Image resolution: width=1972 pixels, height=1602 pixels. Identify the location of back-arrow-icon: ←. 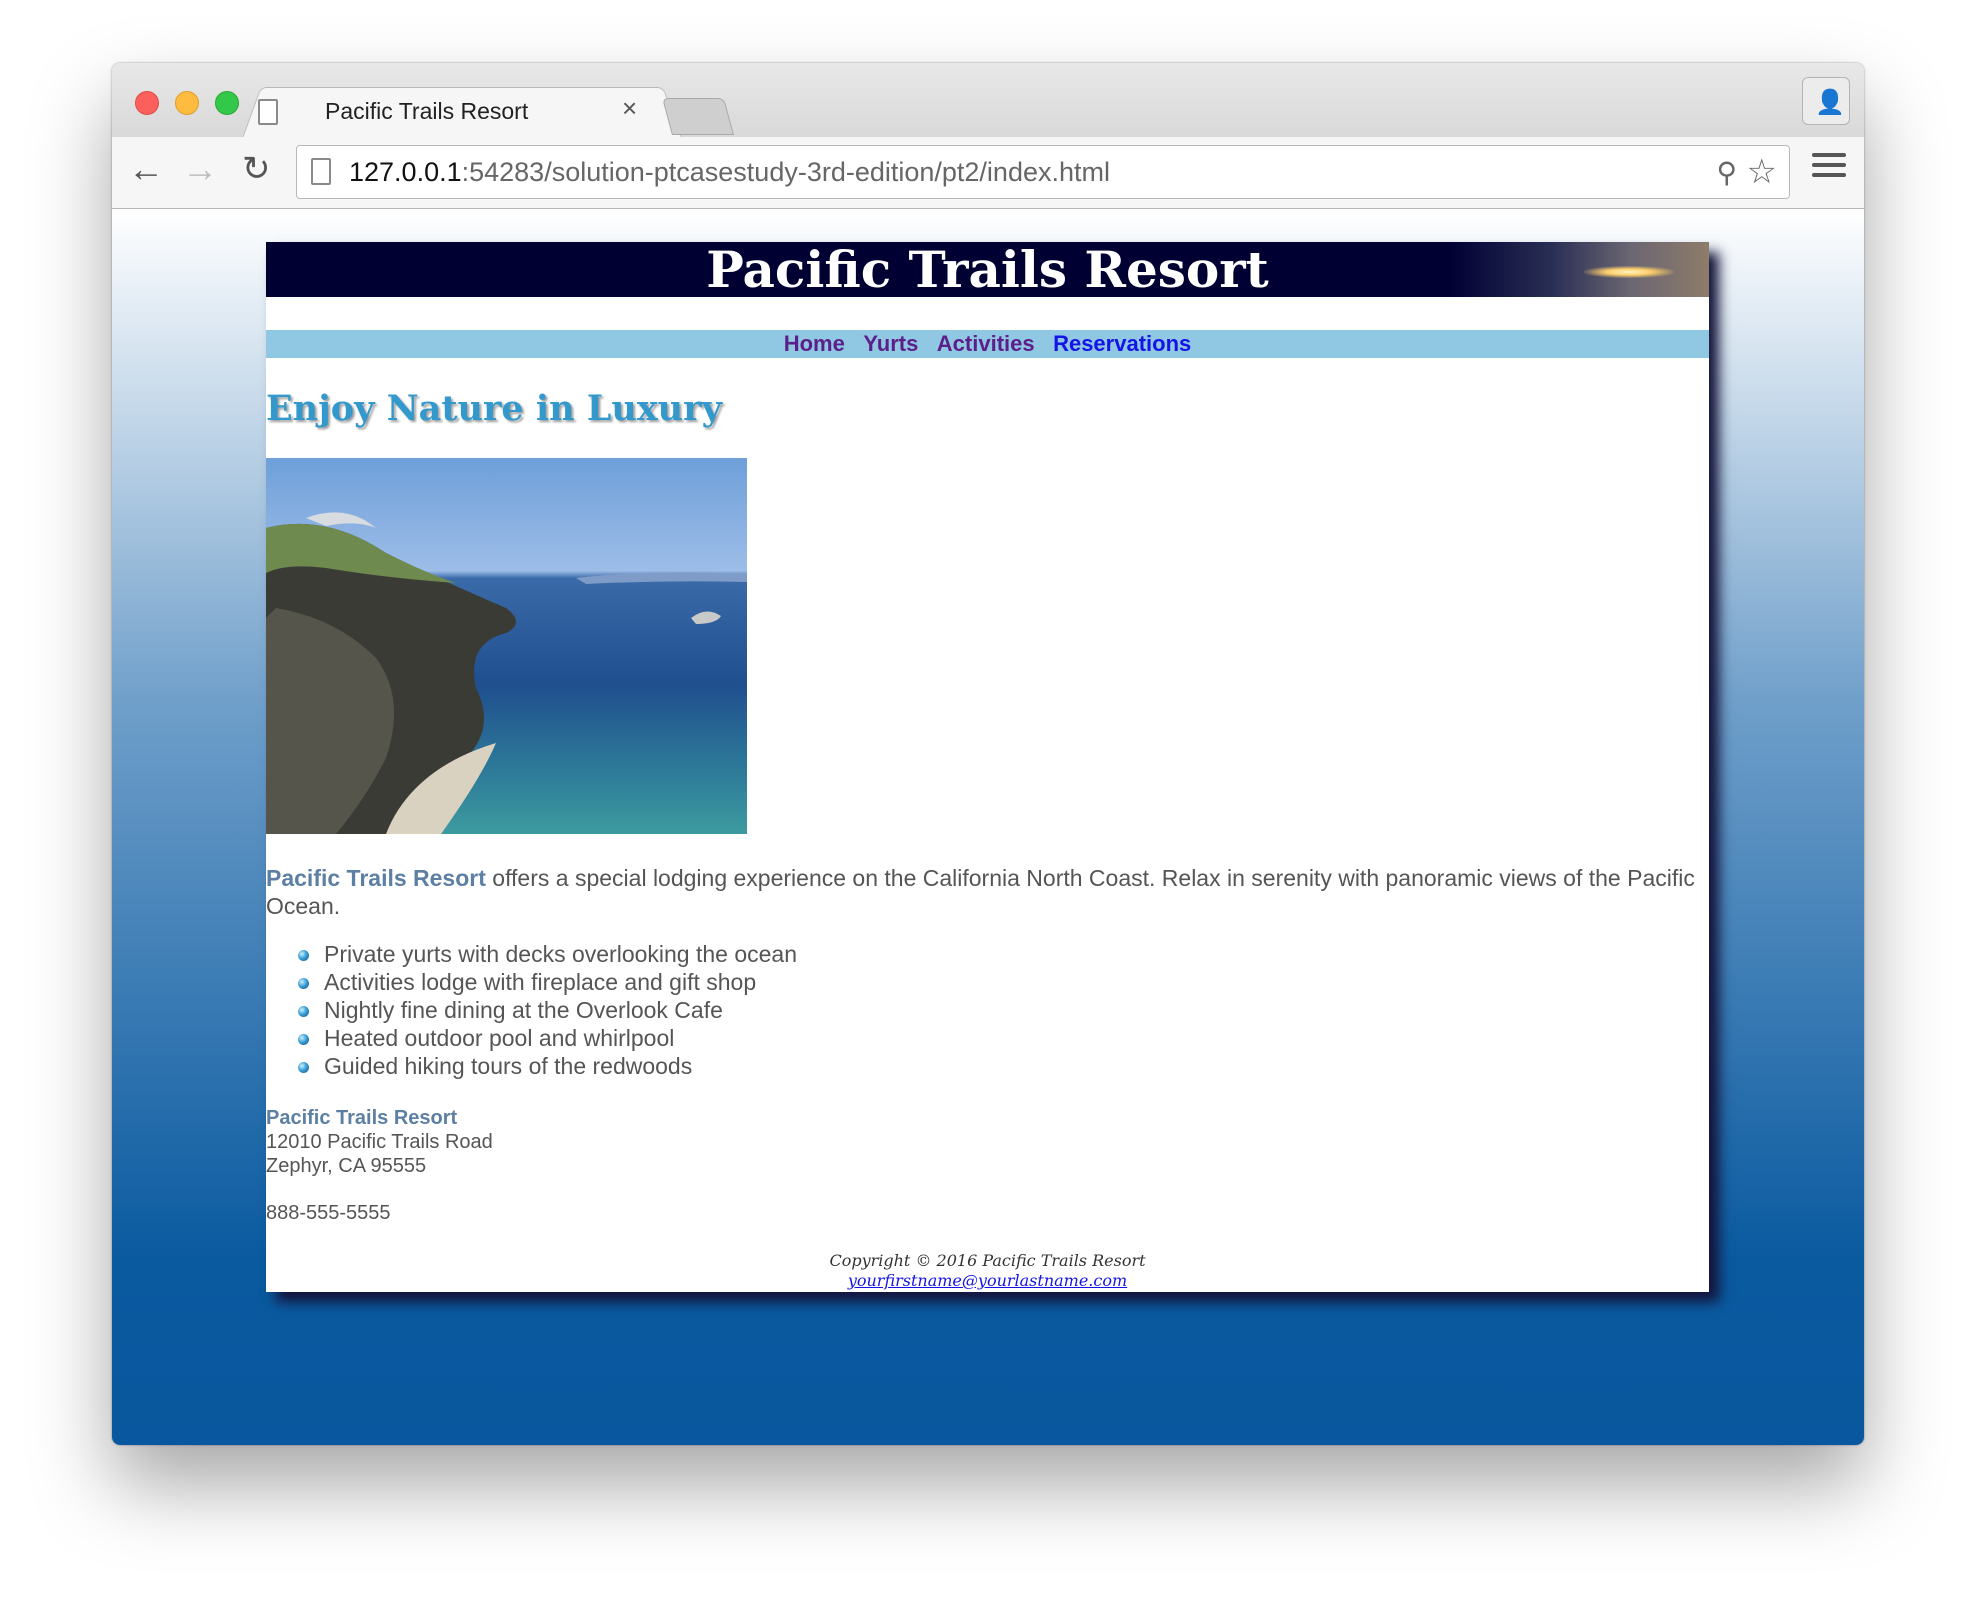
(146, 169).